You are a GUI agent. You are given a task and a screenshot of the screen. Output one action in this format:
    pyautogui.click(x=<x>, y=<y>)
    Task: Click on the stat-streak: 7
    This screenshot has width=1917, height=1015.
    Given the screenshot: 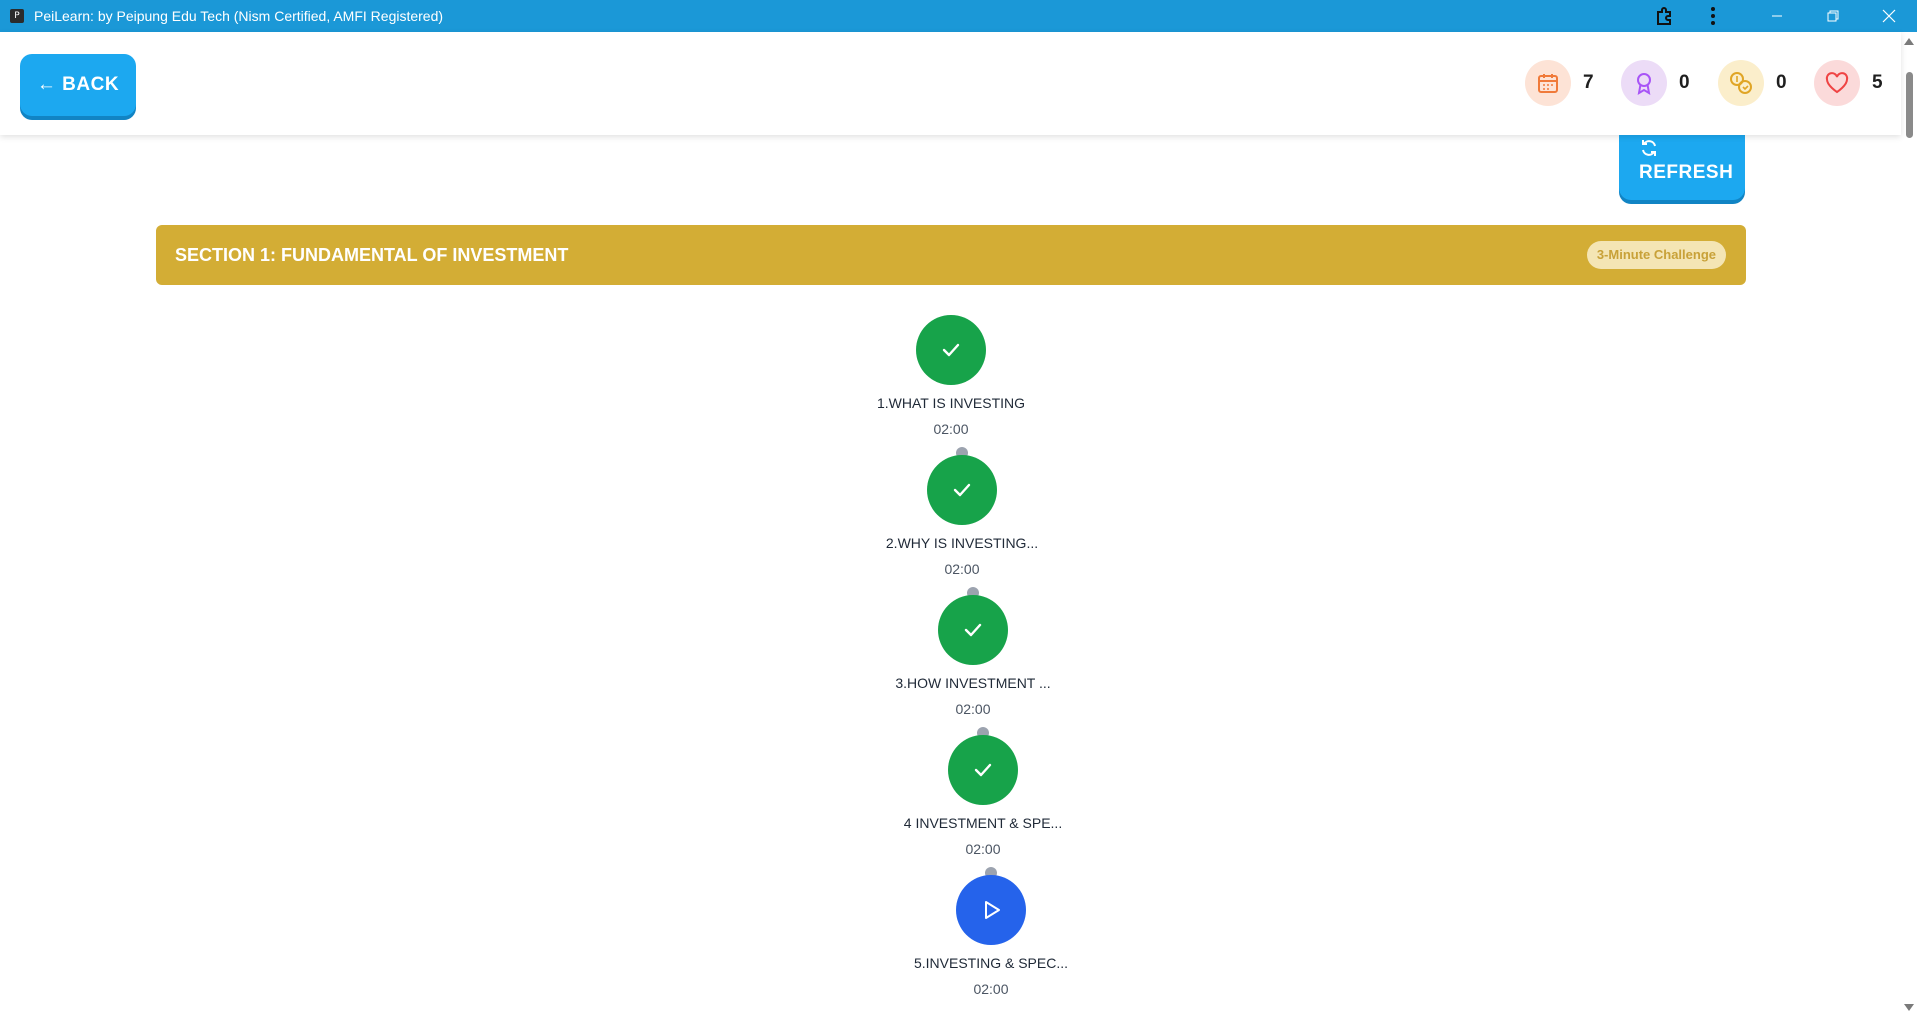 What is the action you would take?
    pyautogui.click(x=1559, y=83)
    